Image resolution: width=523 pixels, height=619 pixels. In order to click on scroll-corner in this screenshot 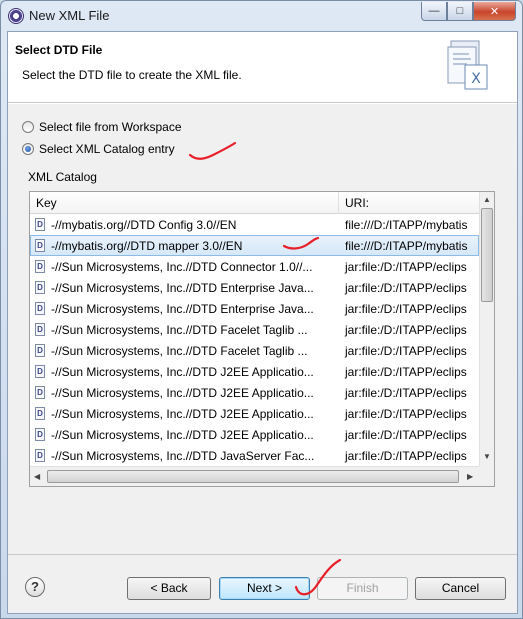, I will do `click(486, 476)`.